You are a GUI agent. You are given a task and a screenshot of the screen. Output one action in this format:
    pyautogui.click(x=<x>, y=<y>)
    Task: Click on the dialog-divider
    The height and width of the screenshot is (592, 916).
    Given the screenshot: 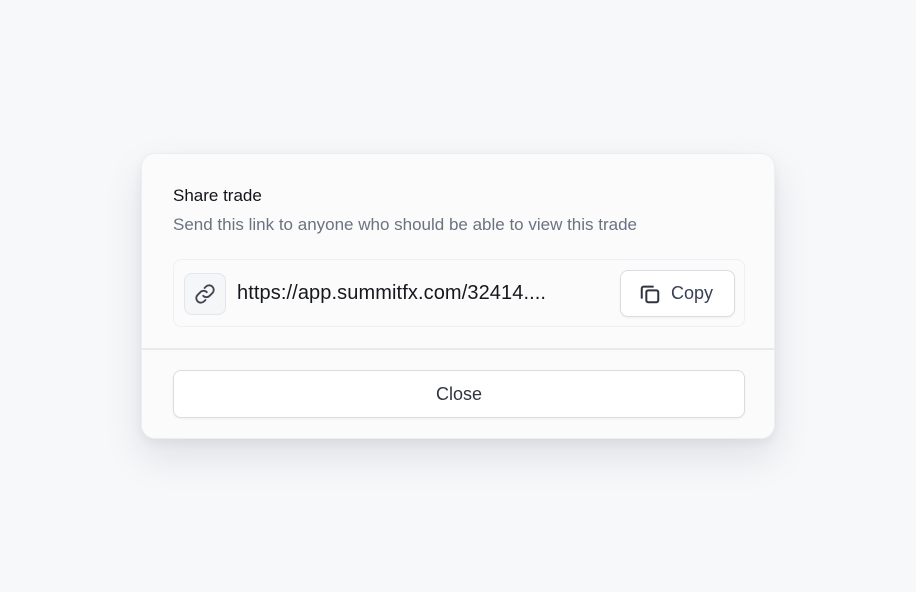 What is the action you would take?
    pyautogui.click(x=458, y=349)
    